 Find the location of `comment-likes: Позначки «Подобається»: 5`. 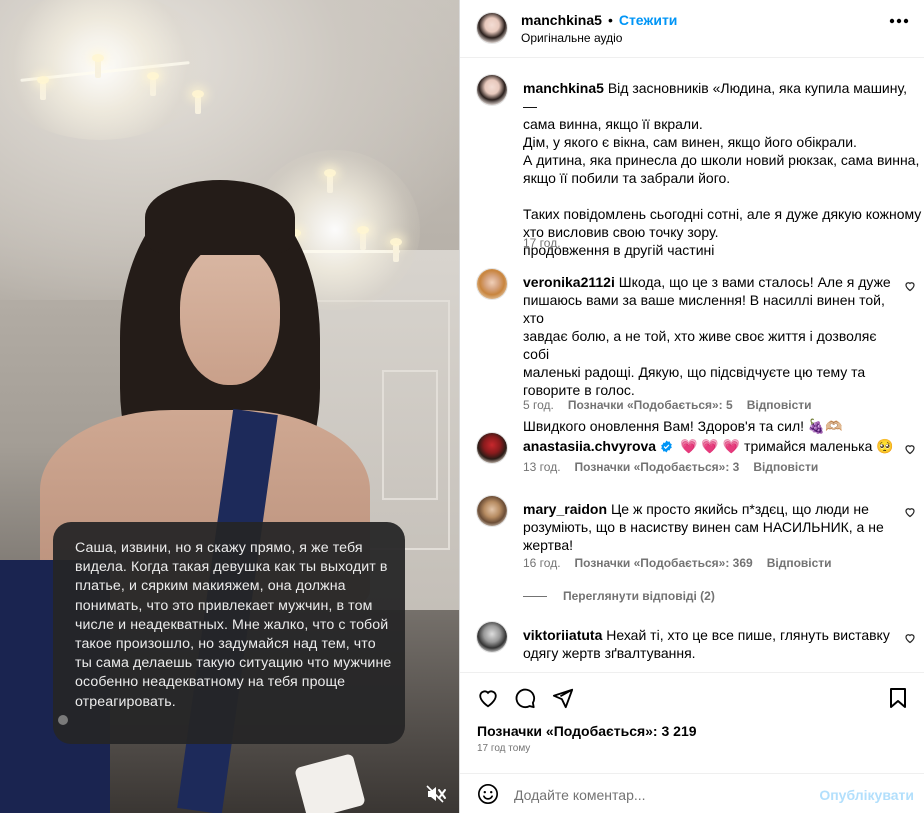

comment-likes: Позначки «Подобається»: 5 is located at coordinates (650, 405).